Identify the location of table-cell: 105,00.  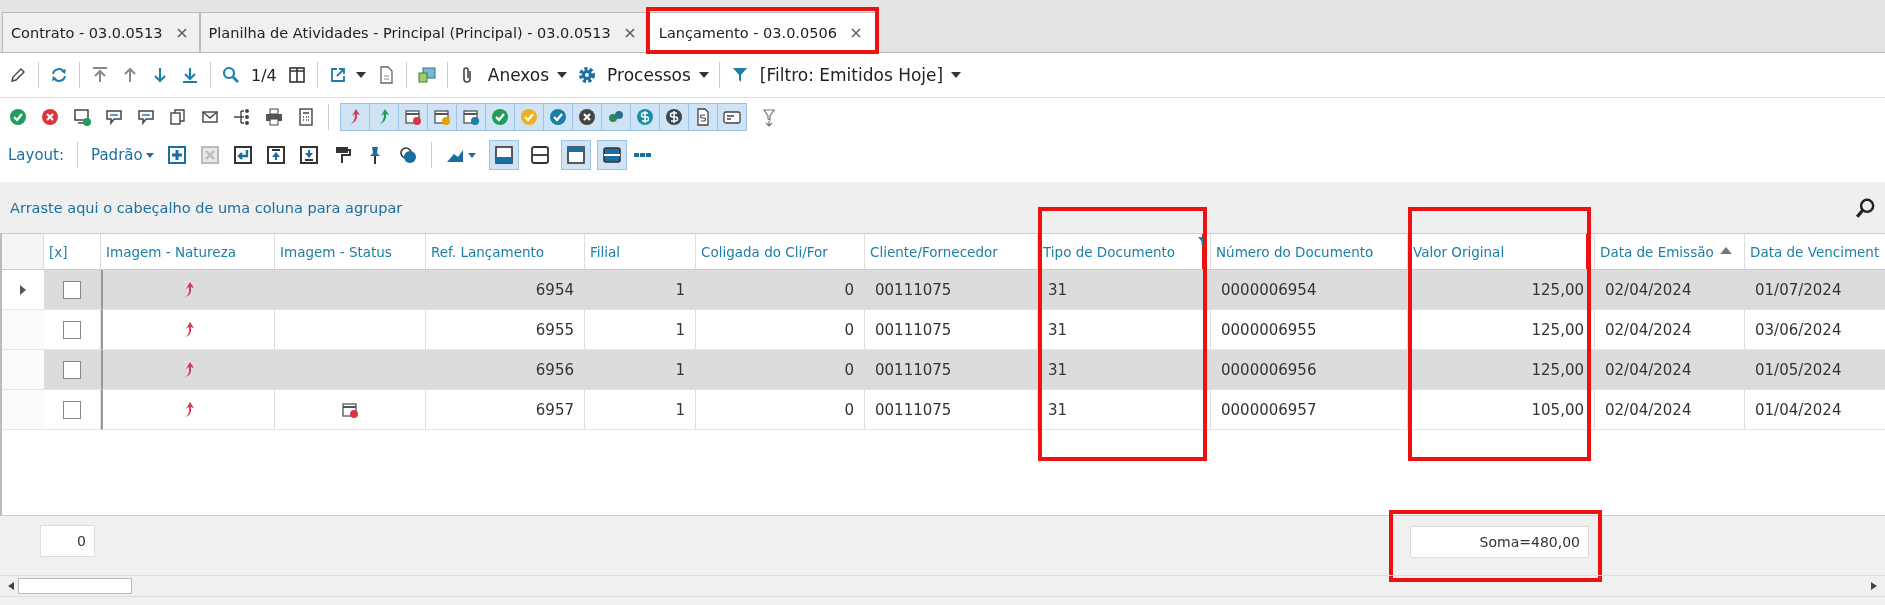
(1501, 410).